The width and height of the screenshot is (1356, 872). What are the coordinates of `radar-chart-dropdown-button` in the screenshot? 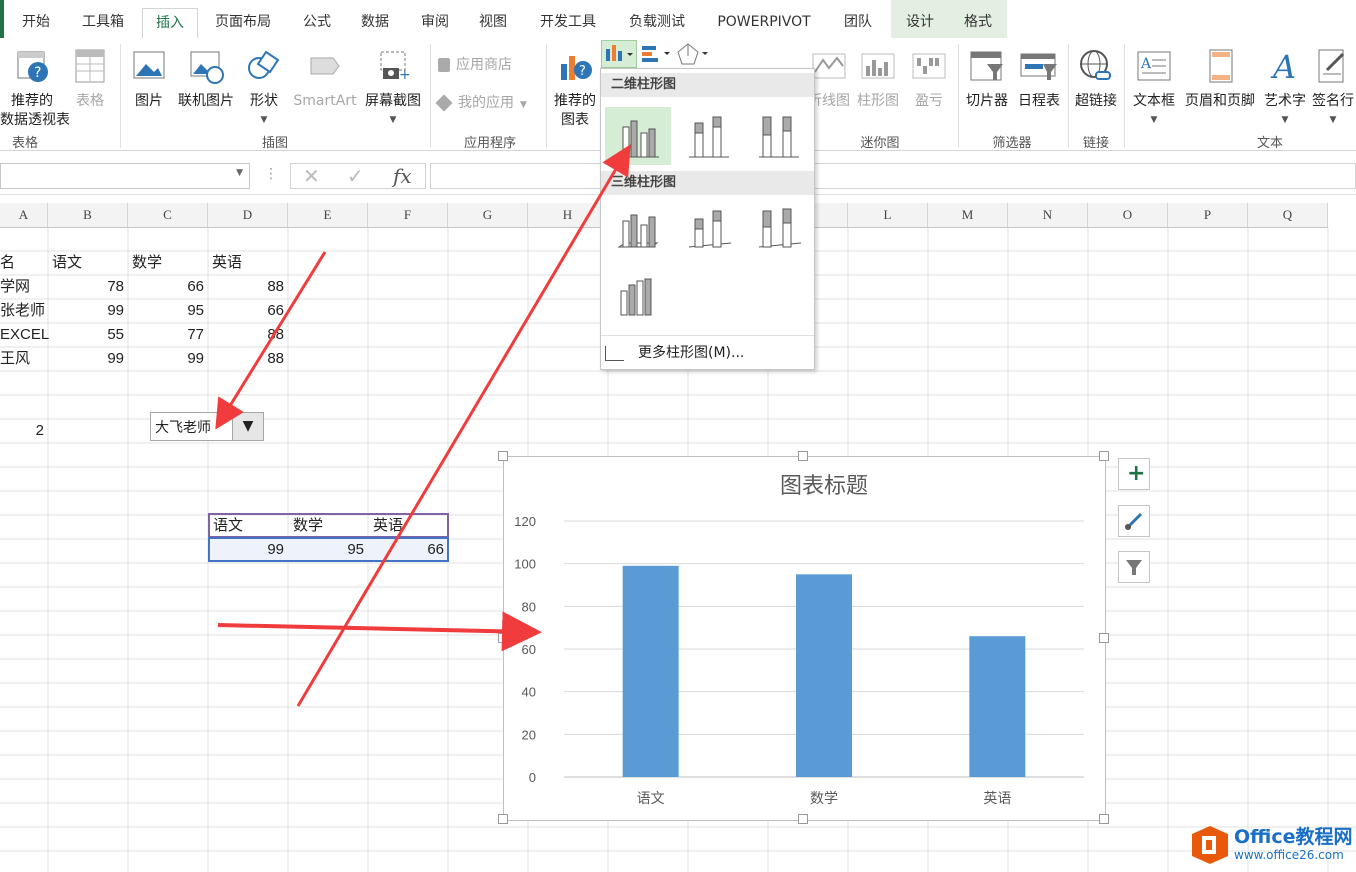 It's located at (694, 54).